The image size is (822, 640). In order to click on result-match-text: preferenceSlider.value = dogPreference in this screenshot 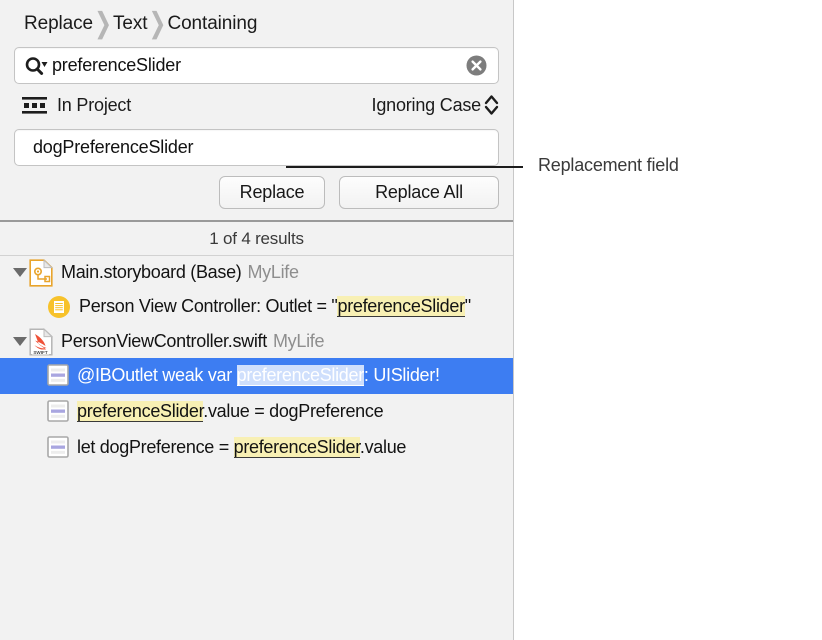, I will do `click(230, 411)`.